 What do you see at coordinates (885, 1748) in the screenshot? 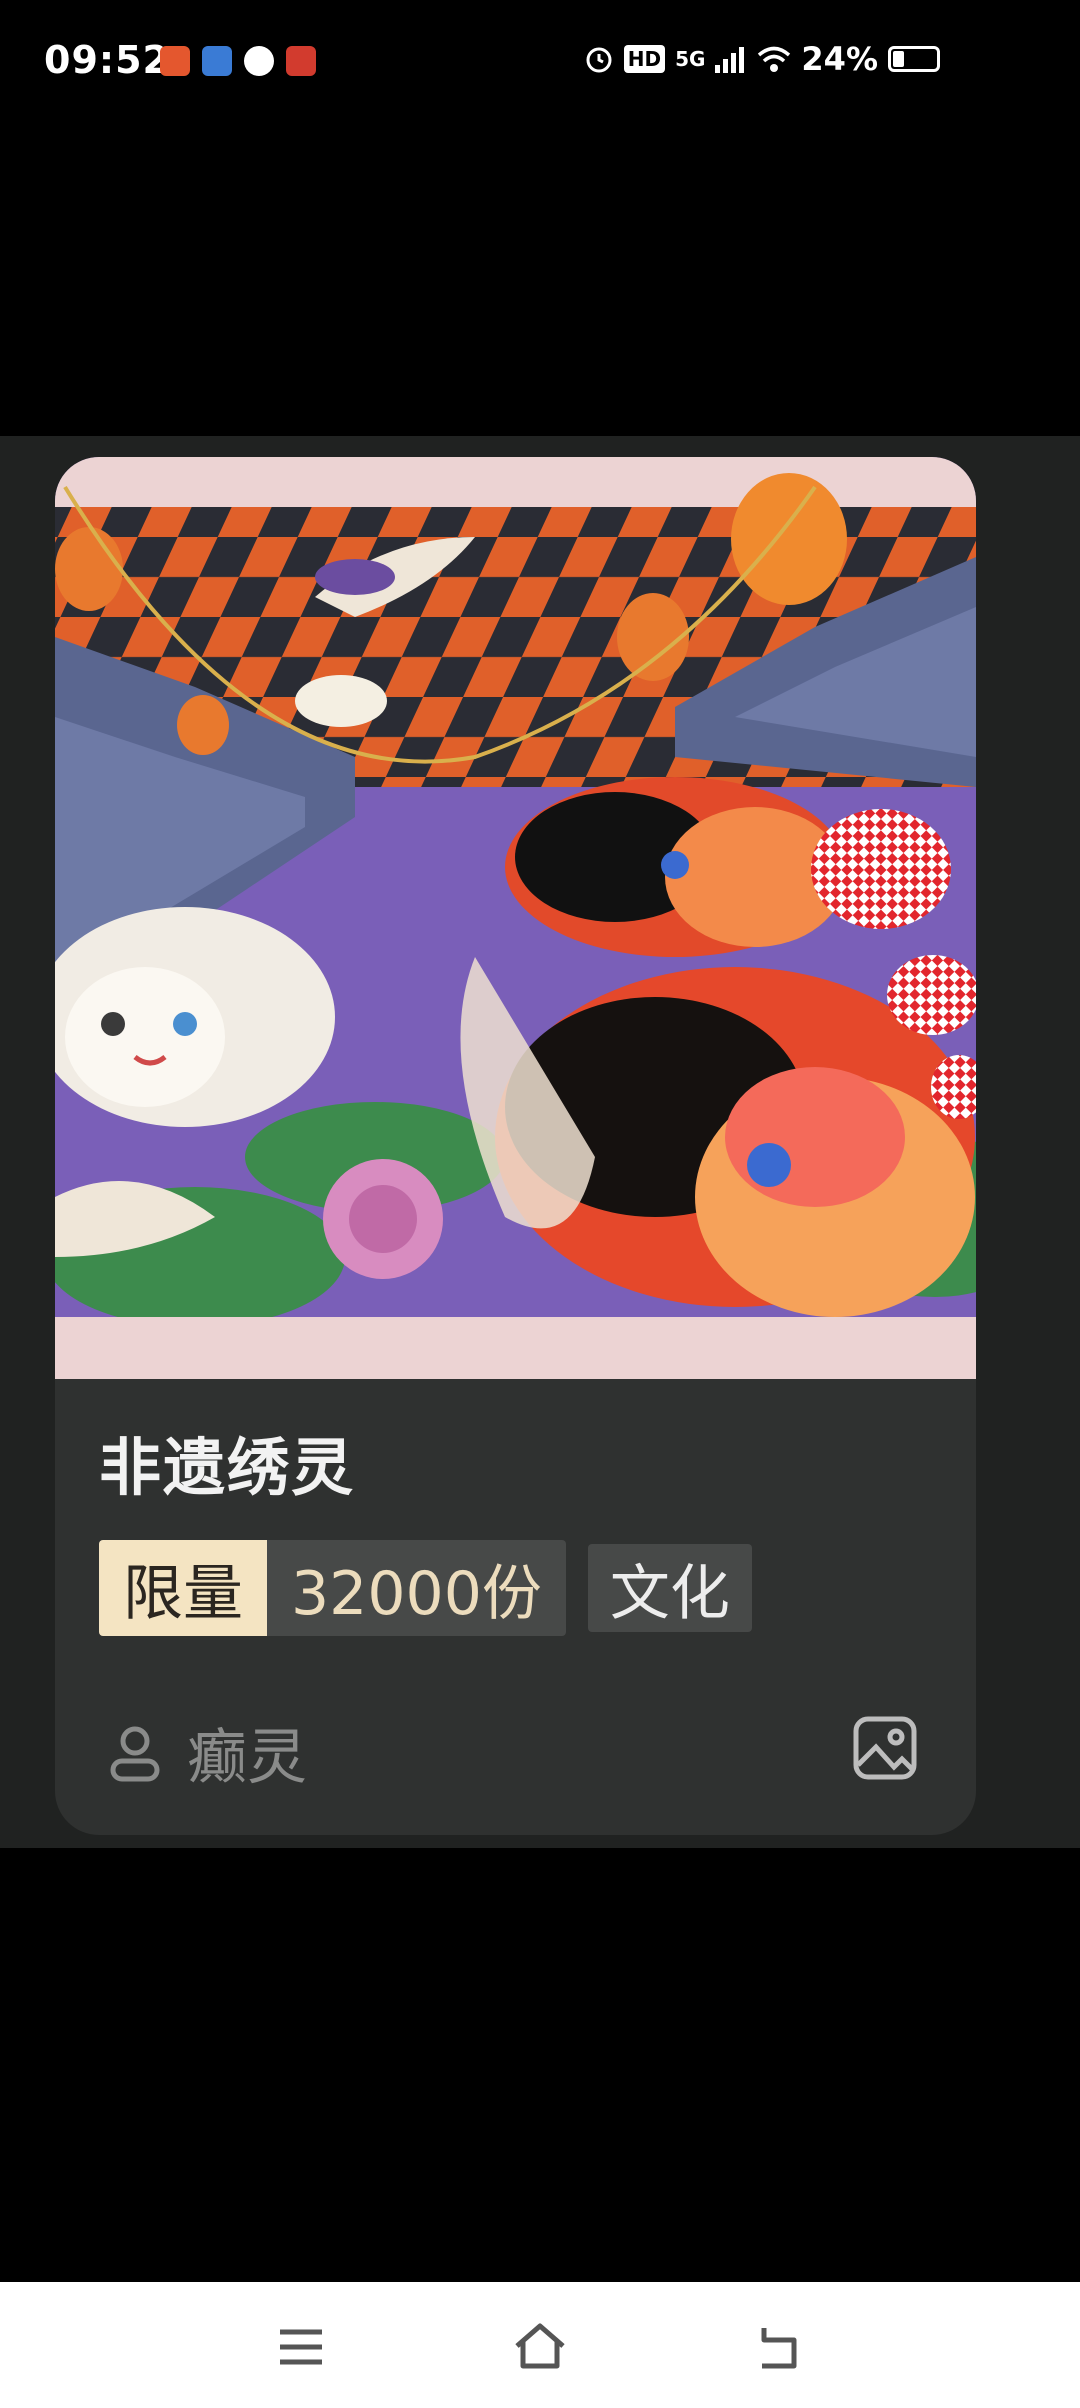
I see `image-icon` at bounding box center [885, 1748].